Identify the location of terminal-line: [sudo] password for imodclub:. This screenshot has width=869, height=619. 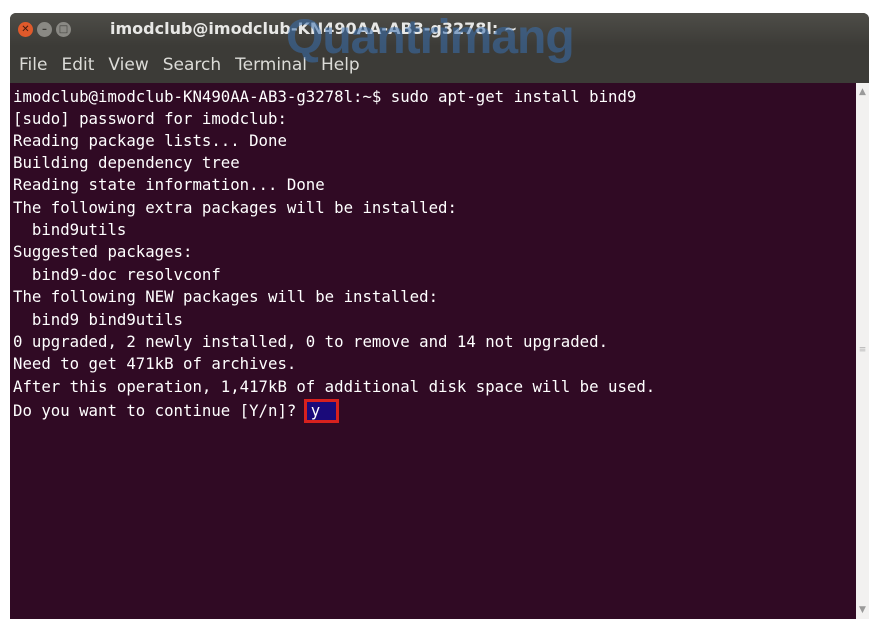
(150, 118).